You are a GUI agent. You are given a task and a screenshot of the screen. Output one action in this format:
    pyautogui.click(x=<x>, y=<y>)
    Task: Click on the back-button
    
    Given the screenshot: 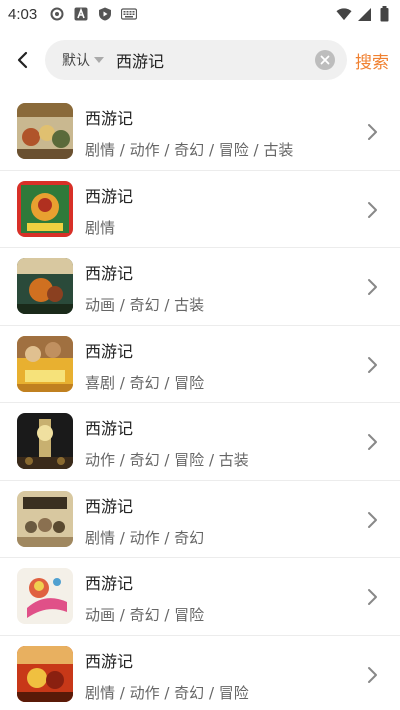 What is the action you would take?
    pyautogui.click(x=22, y=60)
    